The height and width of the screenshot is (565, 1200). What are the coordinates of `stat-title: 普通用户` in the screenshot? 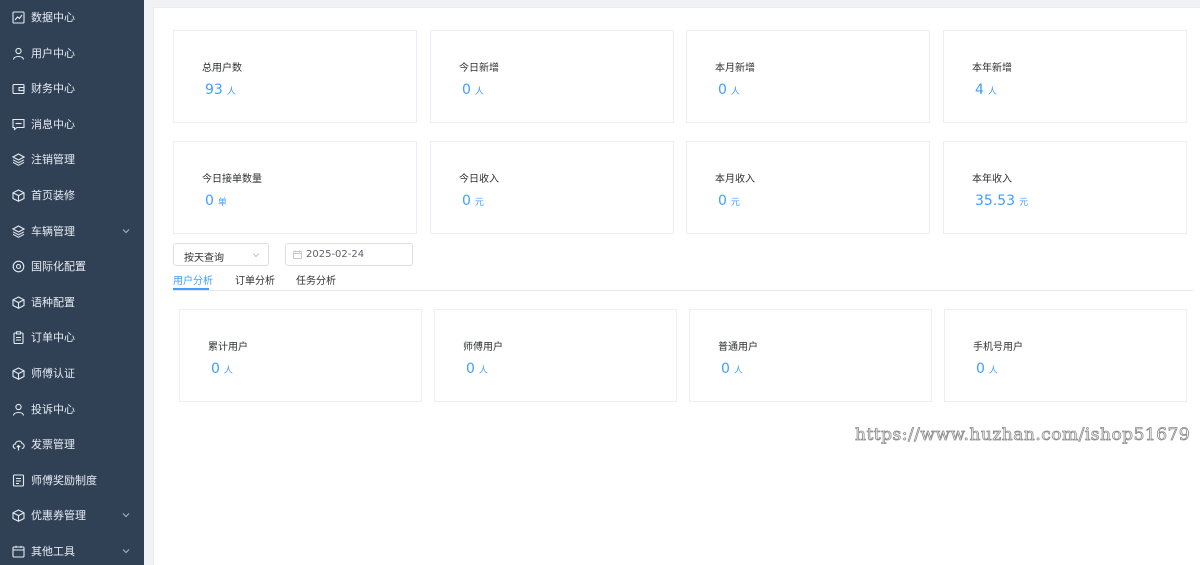 It's located at (738, 347).